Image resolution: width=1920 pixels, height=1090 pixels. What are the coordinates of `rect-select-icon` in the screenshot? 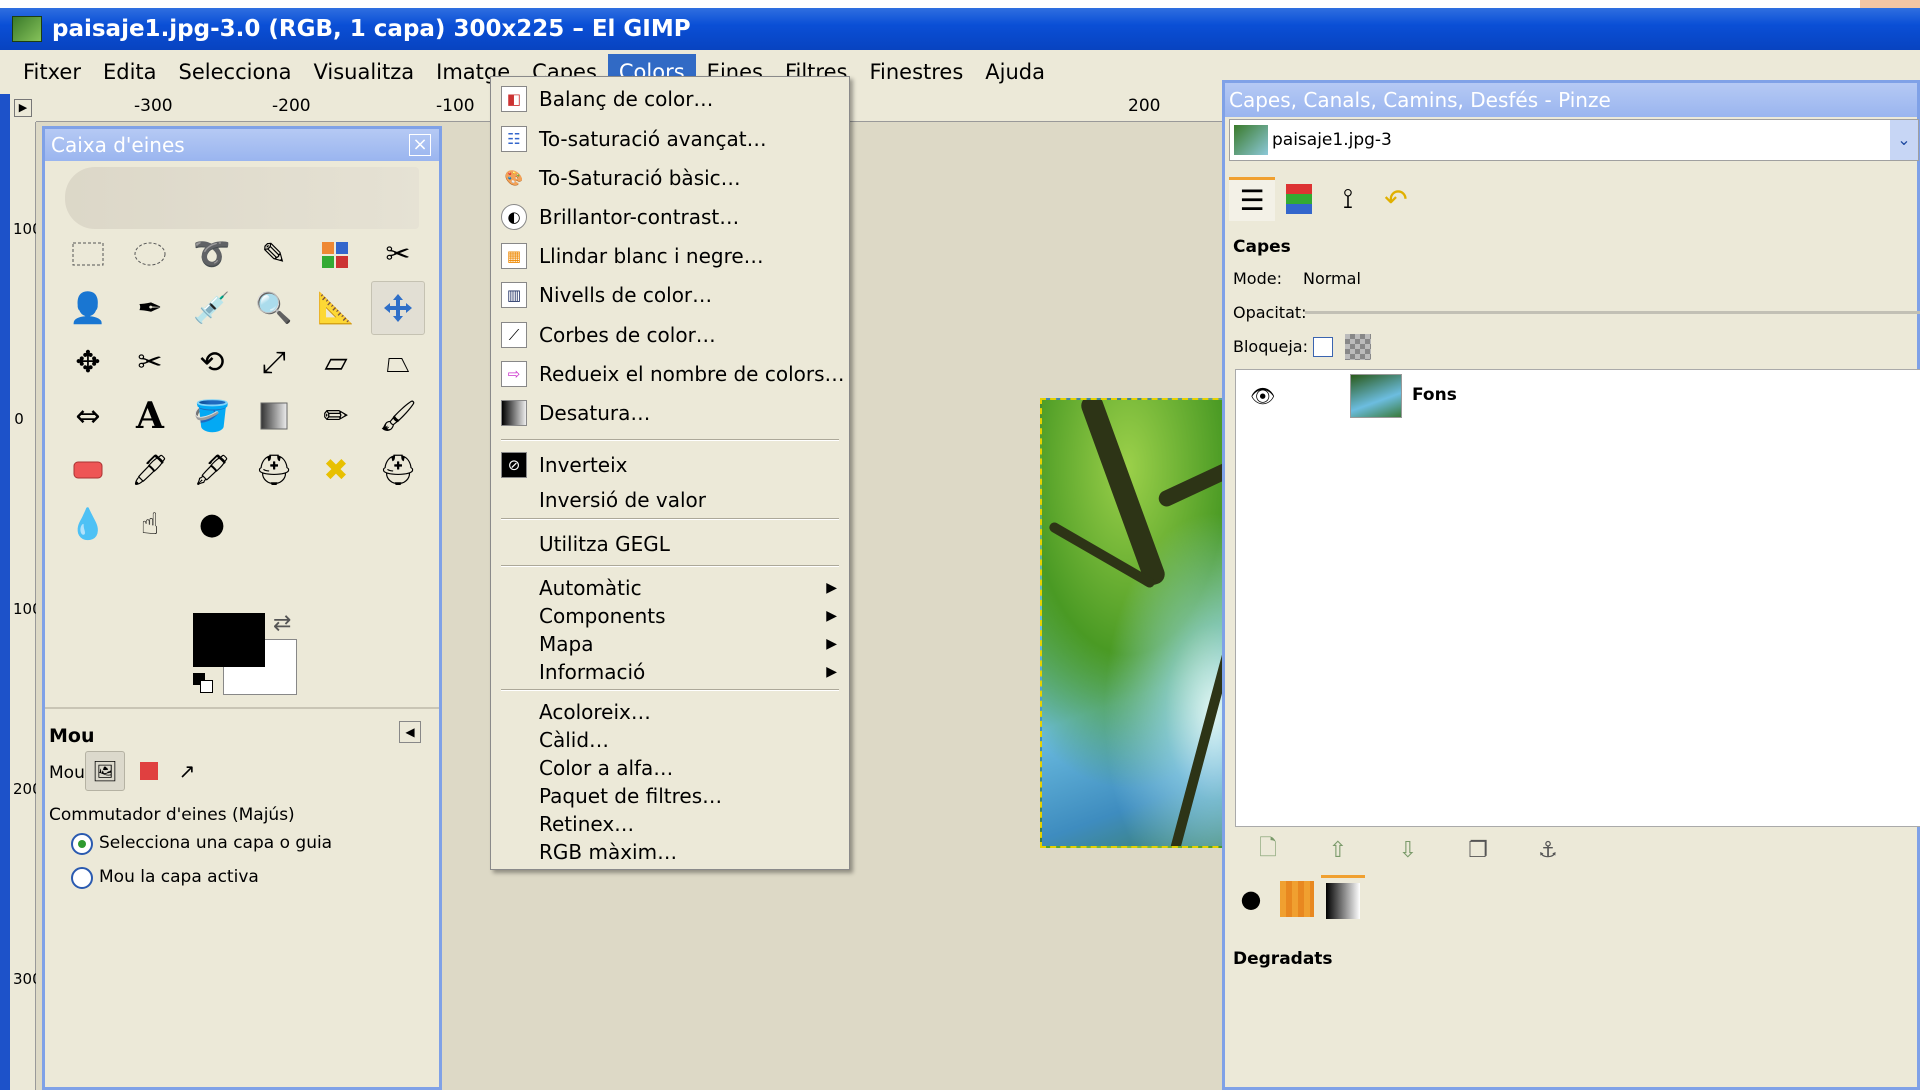 It's located at (88, 254).